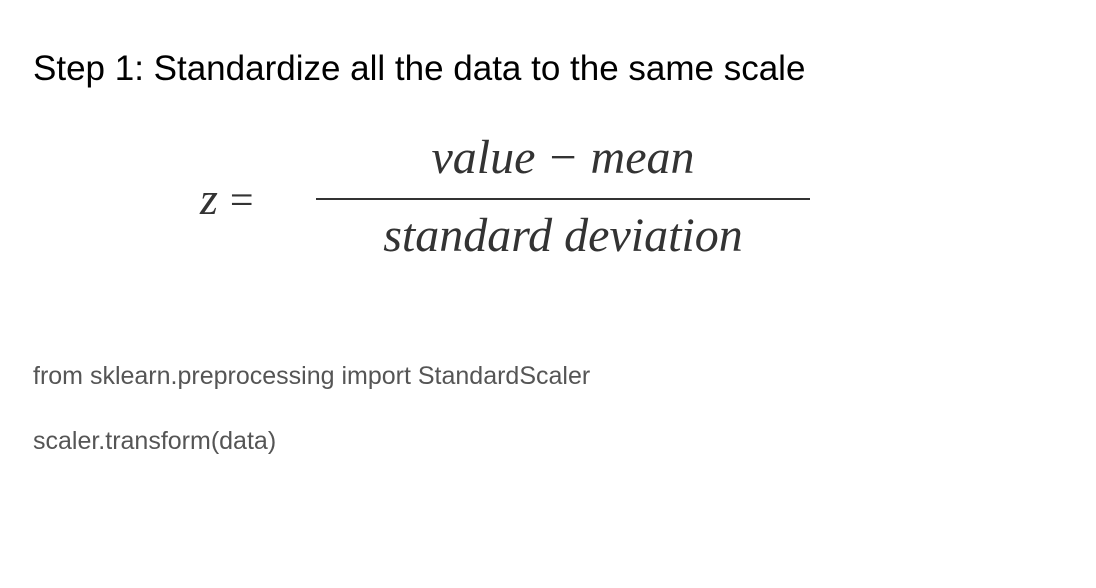  I want to click on formula-numerator: value − mean, so click(563, 158).